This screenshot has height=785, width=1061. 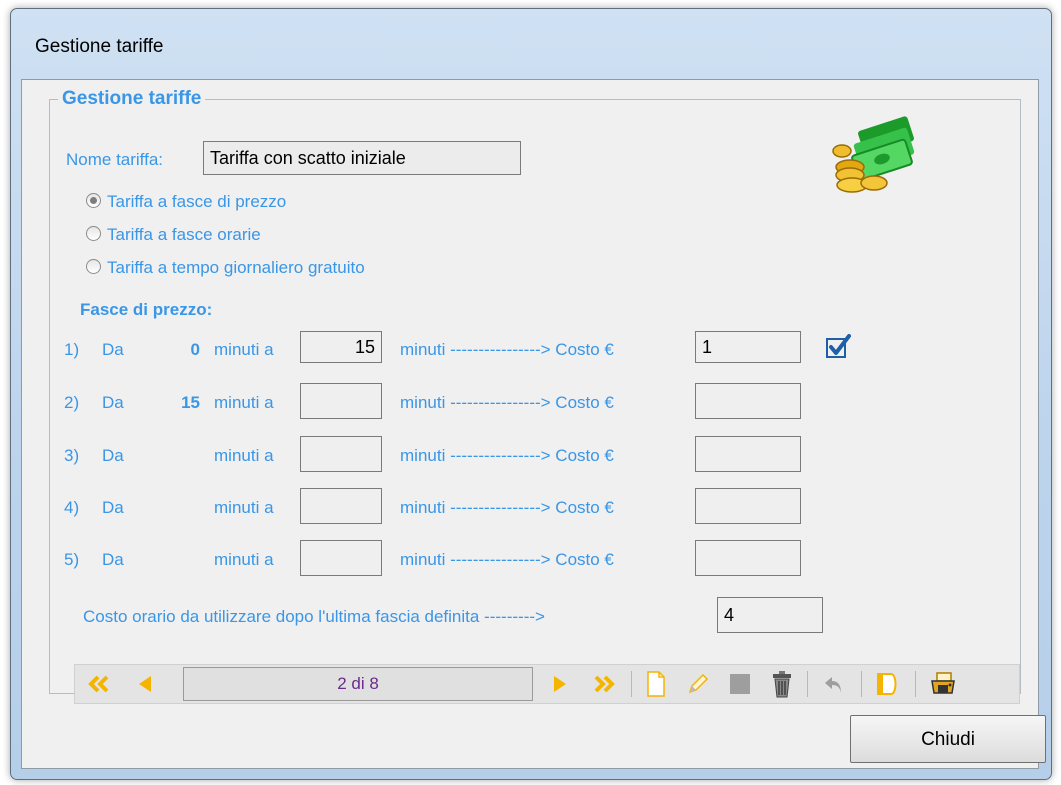 I want to click on double-chevron-left-icon, so click(x=98, y=684).